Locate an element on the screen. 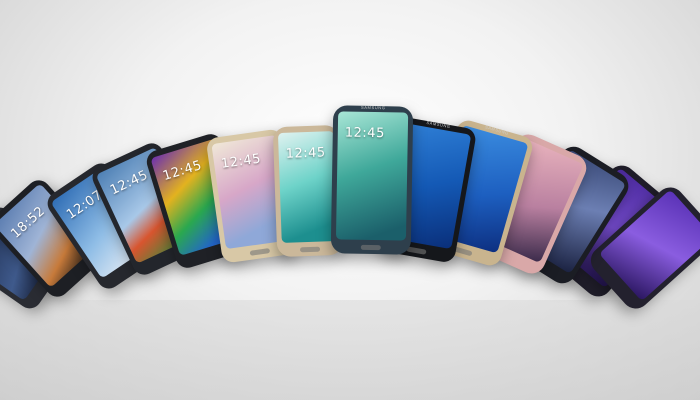  phone: SAMSUNG 12:45 is located at coordinates (372, 179).